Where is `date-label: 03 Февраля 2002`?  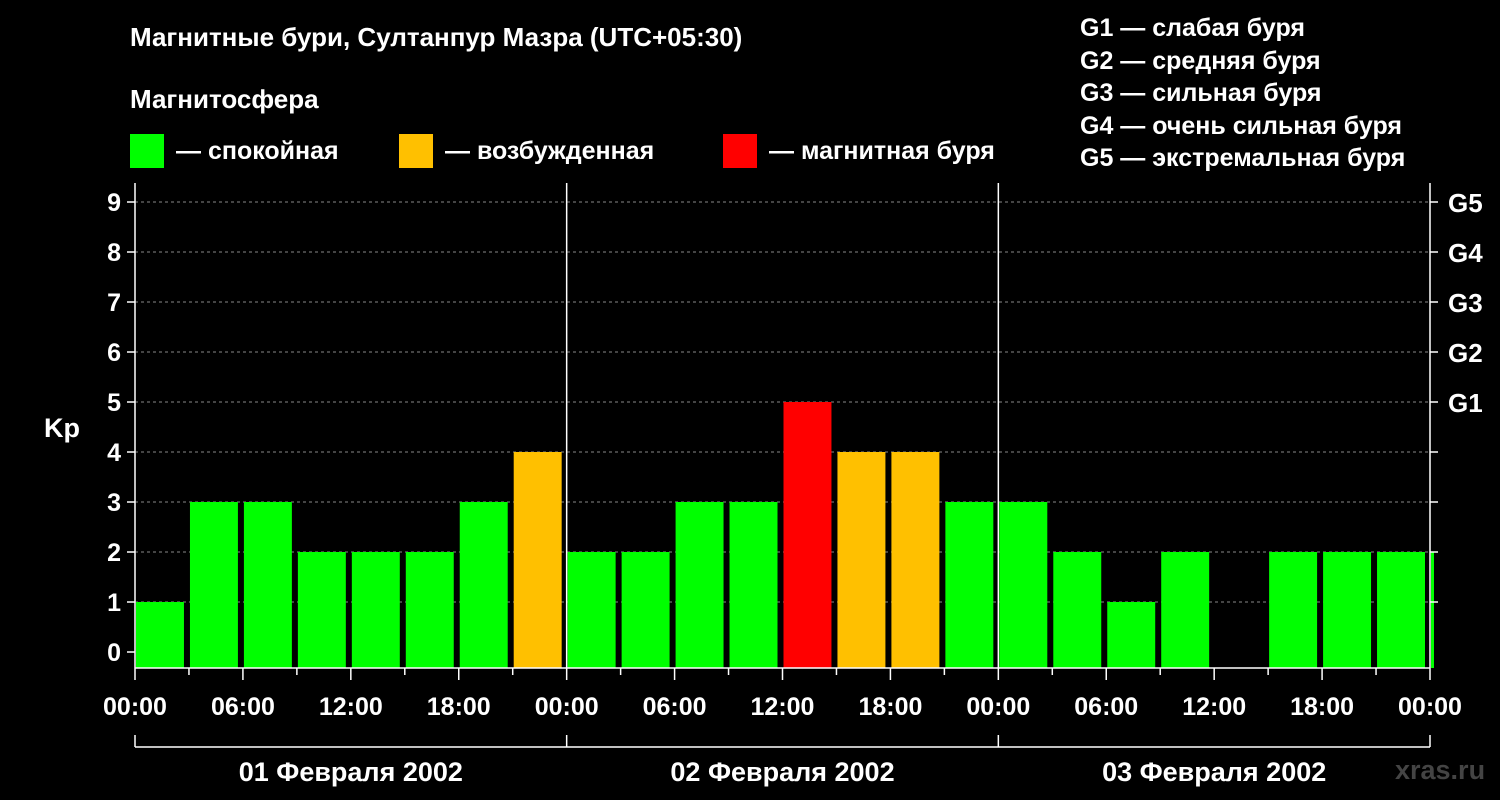 date-label: 03 Февраля 2002 is located at coordinates (1214, 772).